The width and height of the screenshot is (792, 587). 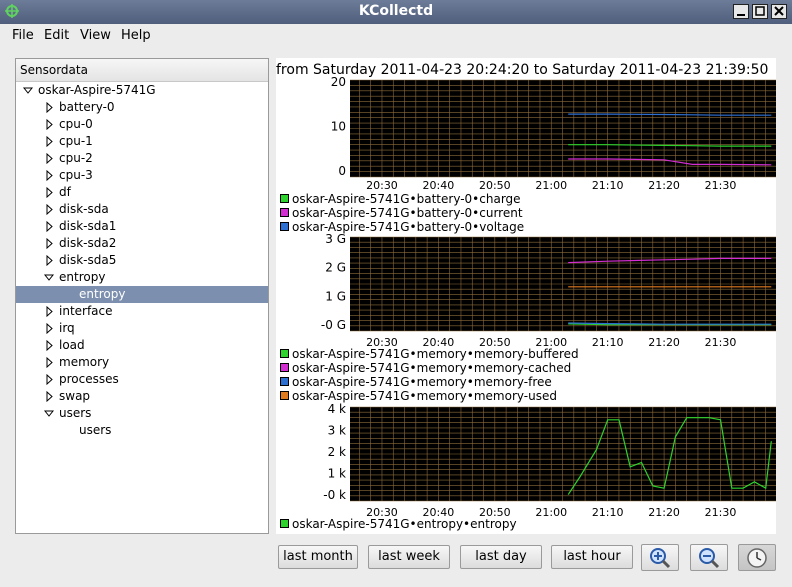 I want to click on tree-item-label: cpu-1, so click(x=76, y=141).